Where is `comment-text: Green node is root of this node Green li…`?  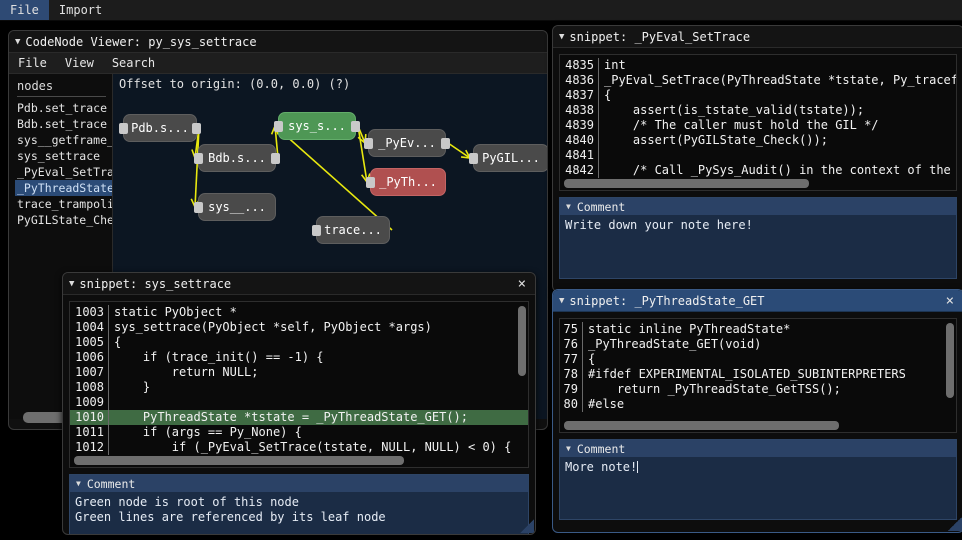 comment-text: Green node is root of this node Green li… is located at coordinates (299, 510).